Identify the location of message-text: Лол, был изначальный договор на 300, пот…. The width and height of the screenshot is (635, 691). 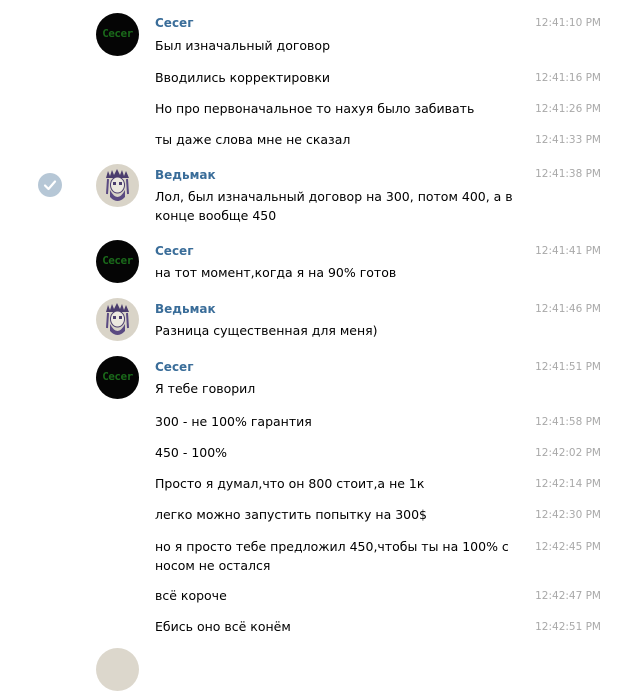
(334, 206).